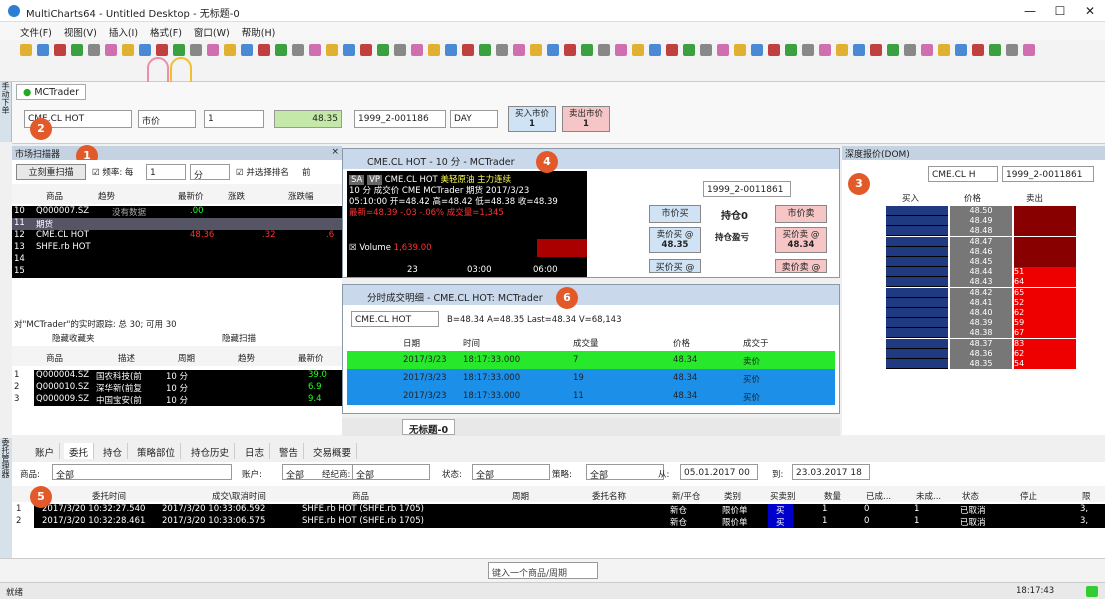 The width and height of the screenshot is (1105, 599). Describe the element at coordinates (972, 198) in the screenshot. I see `dom-col-header: 价格` at that location.